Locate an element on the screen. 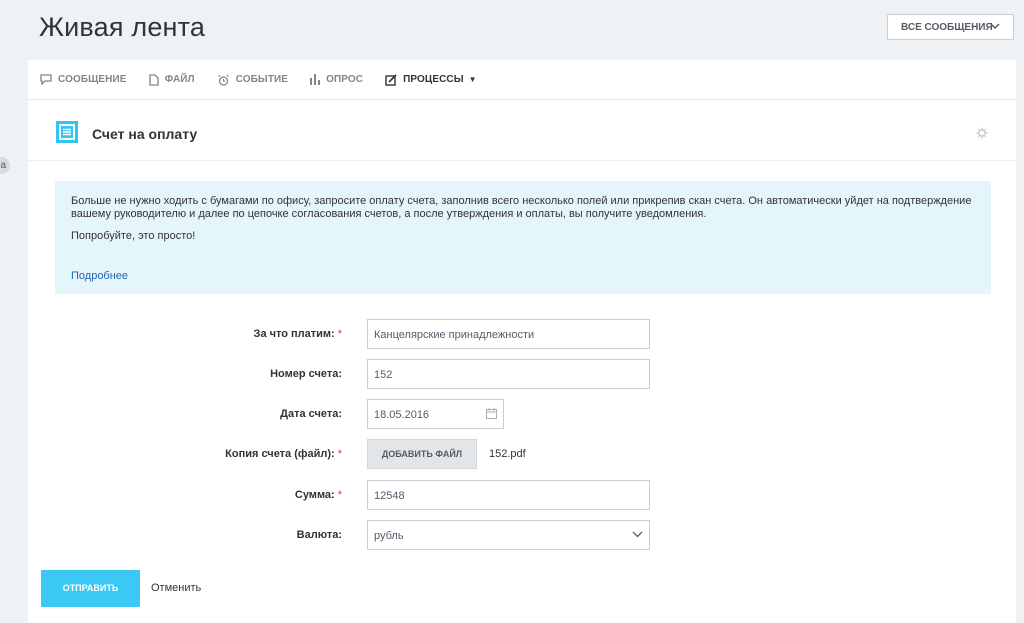  invoice-form-icon is located at coordinates (67, 132).